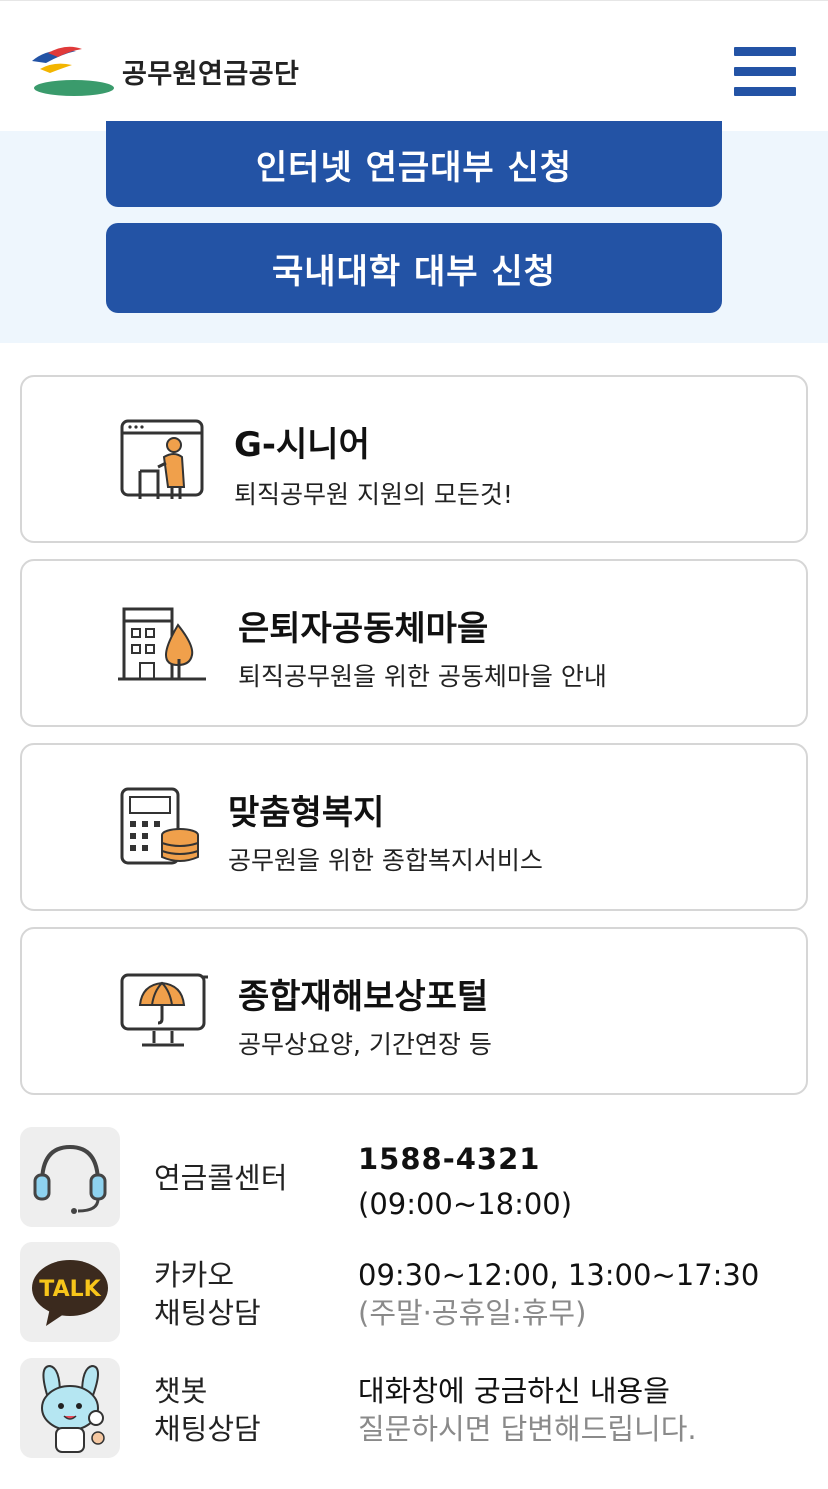 The width and height of the screenshot is (828, 1489). Describe the element at coordinates (159, 826) in the screenshot. I see `calculator-coins-icon` at that location.